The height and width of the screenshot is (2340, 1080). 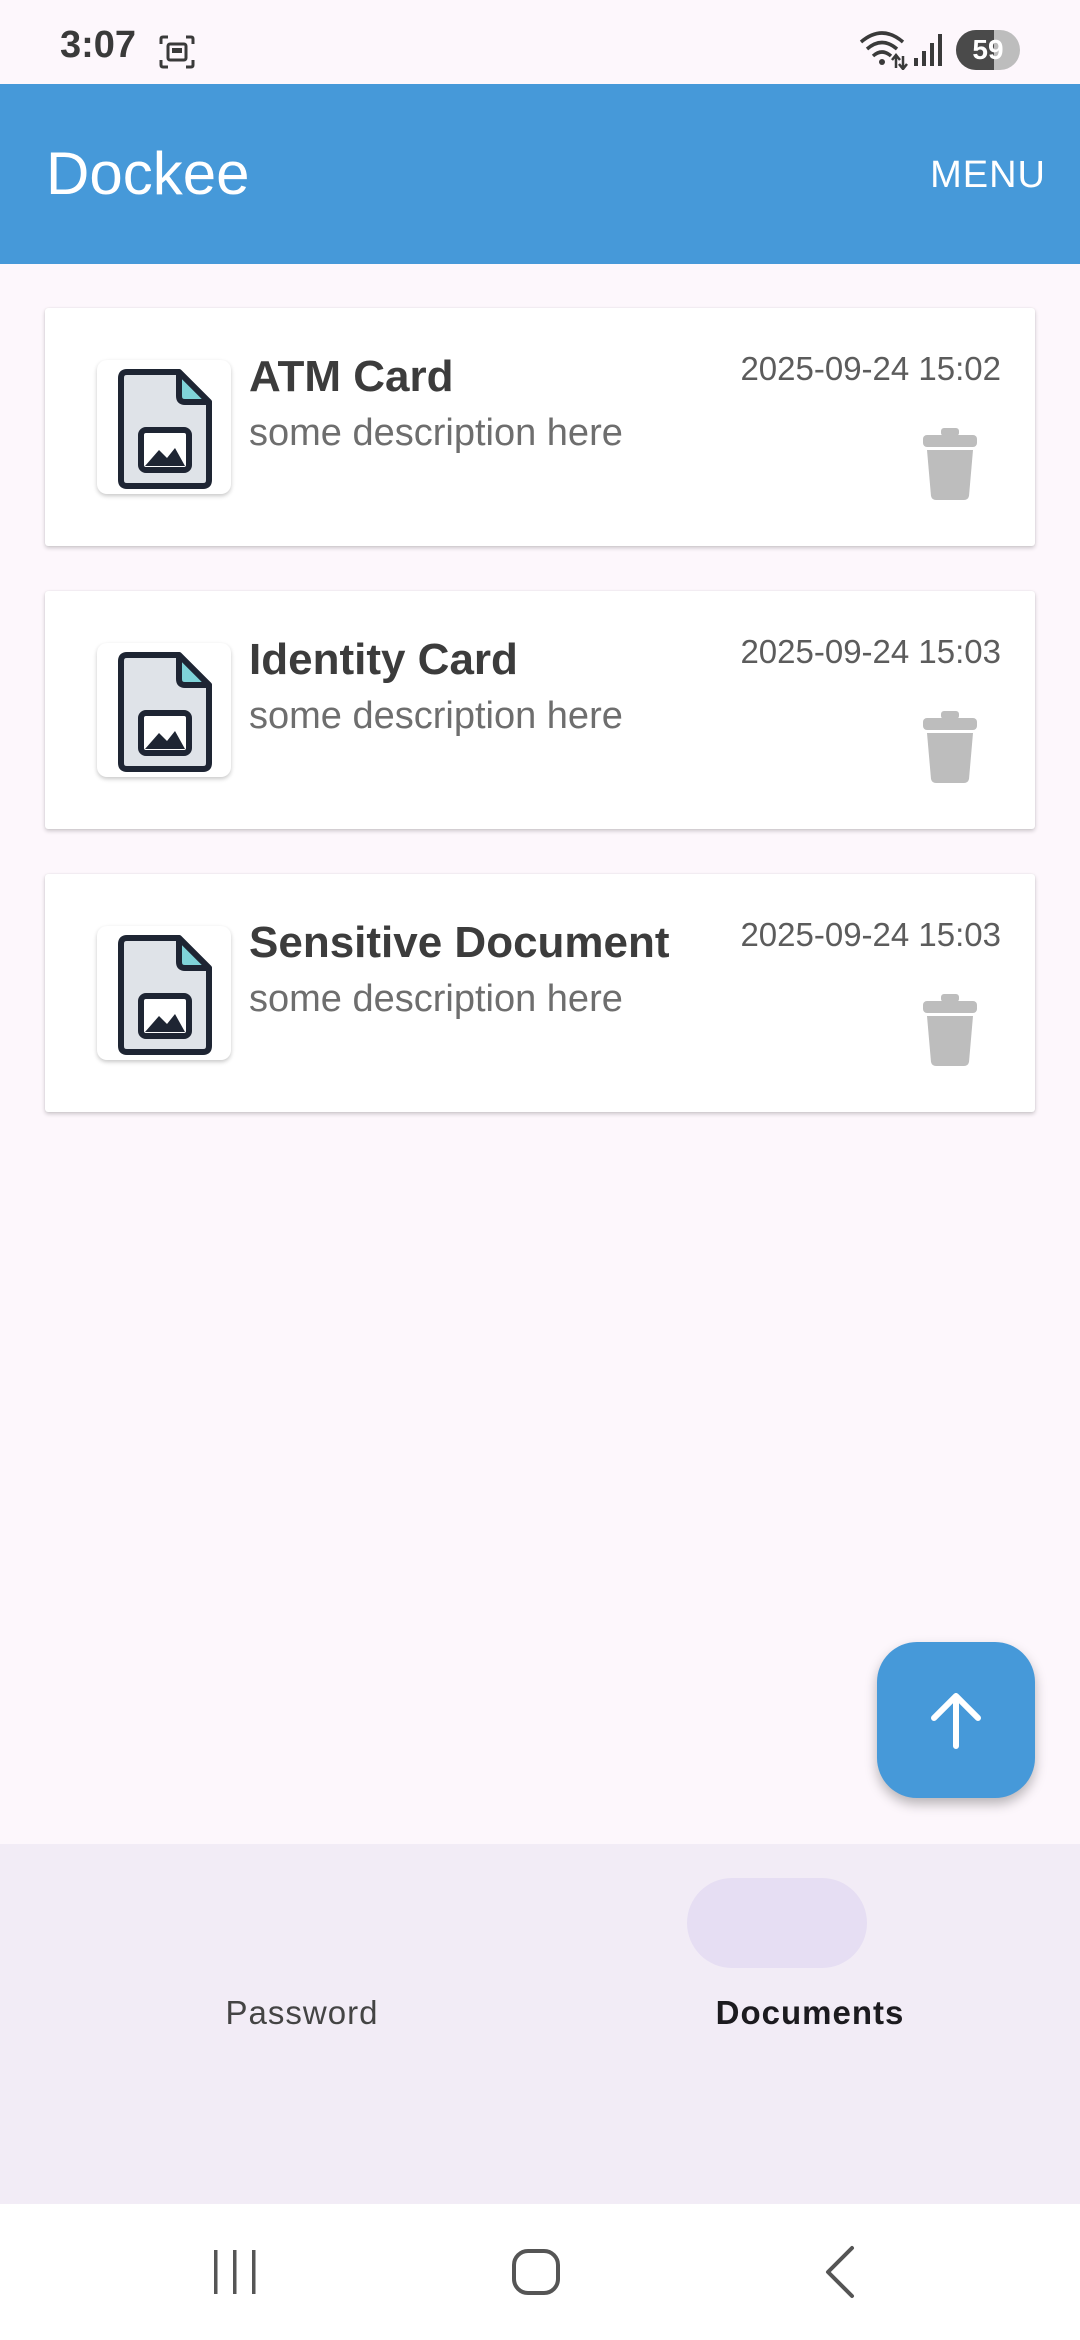 What do you see at coordinates (883, 50) in the screenshot?
I see `wifi-icon` at bounding box center [883, 50].